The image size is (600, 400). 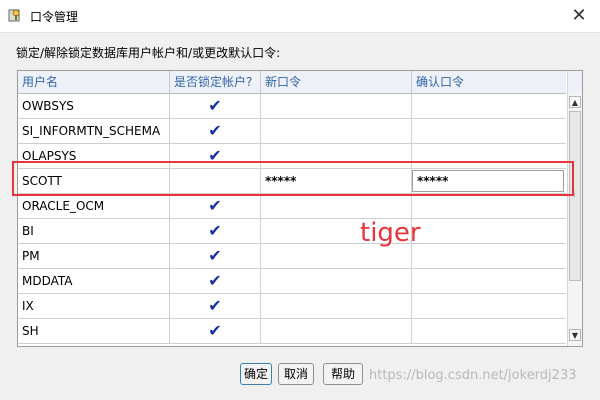 I want to click on vertical-scrollbar: ▲ ⁞ ▼, so click(x=574, y=219).